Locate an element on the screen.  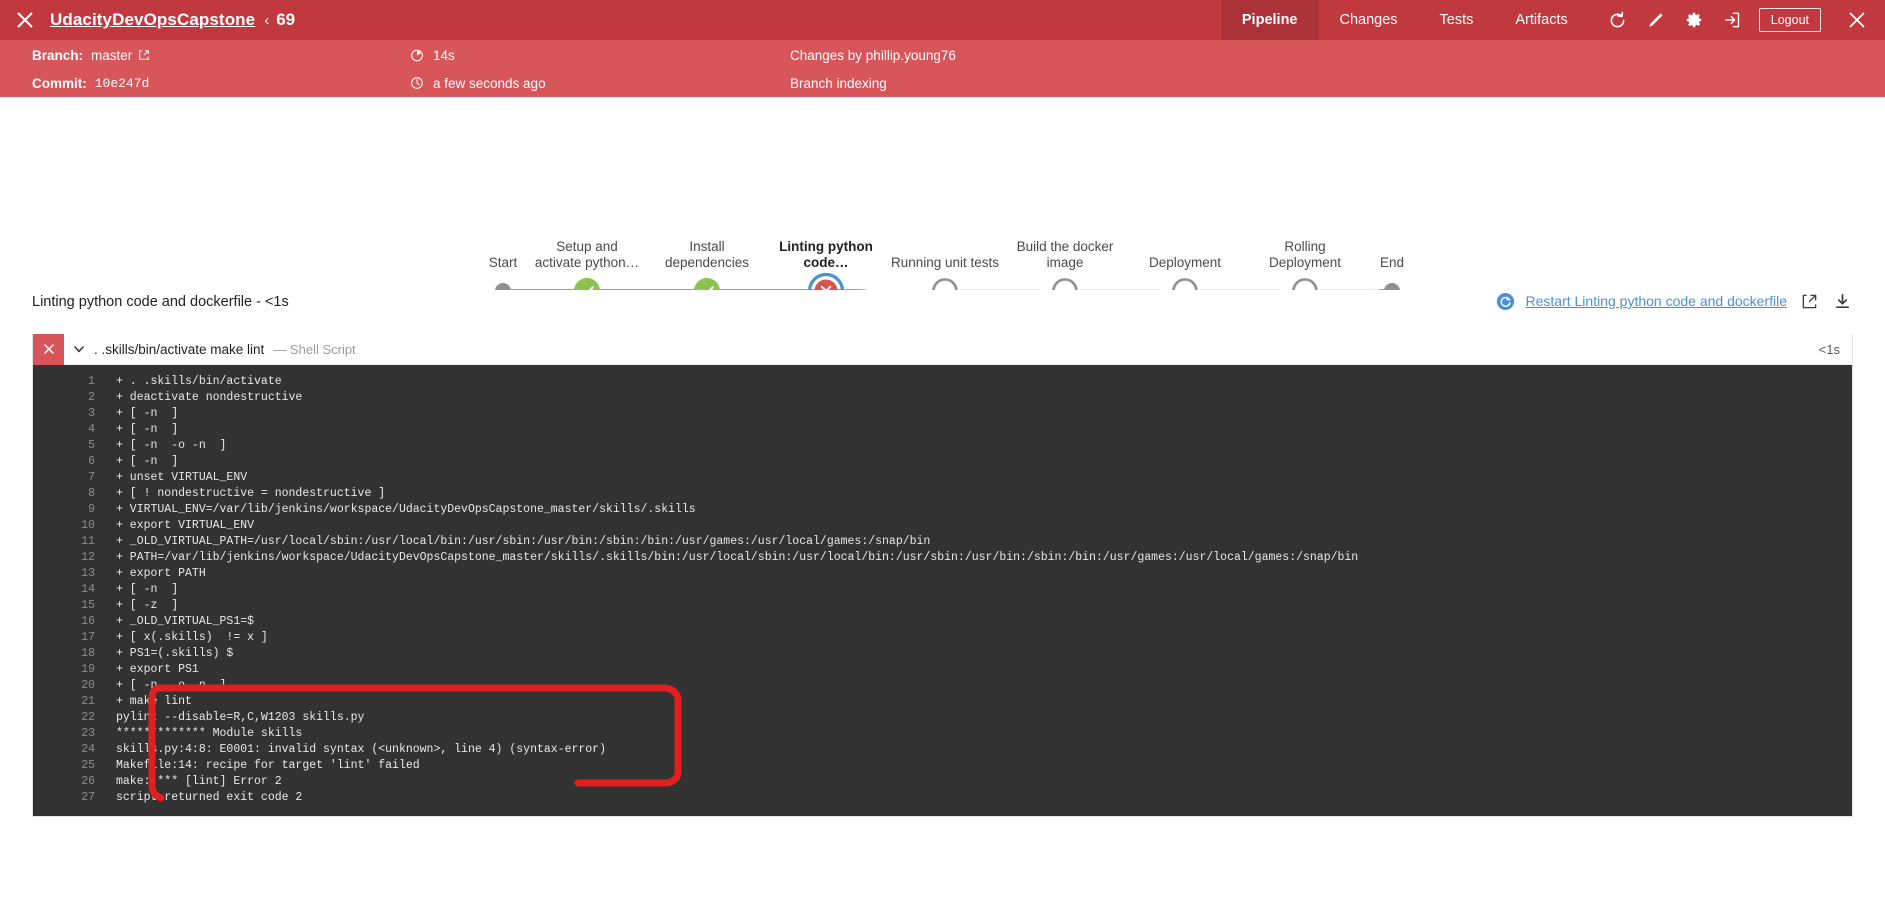
commit-label: Commit: is located at coordinates (59, 83).